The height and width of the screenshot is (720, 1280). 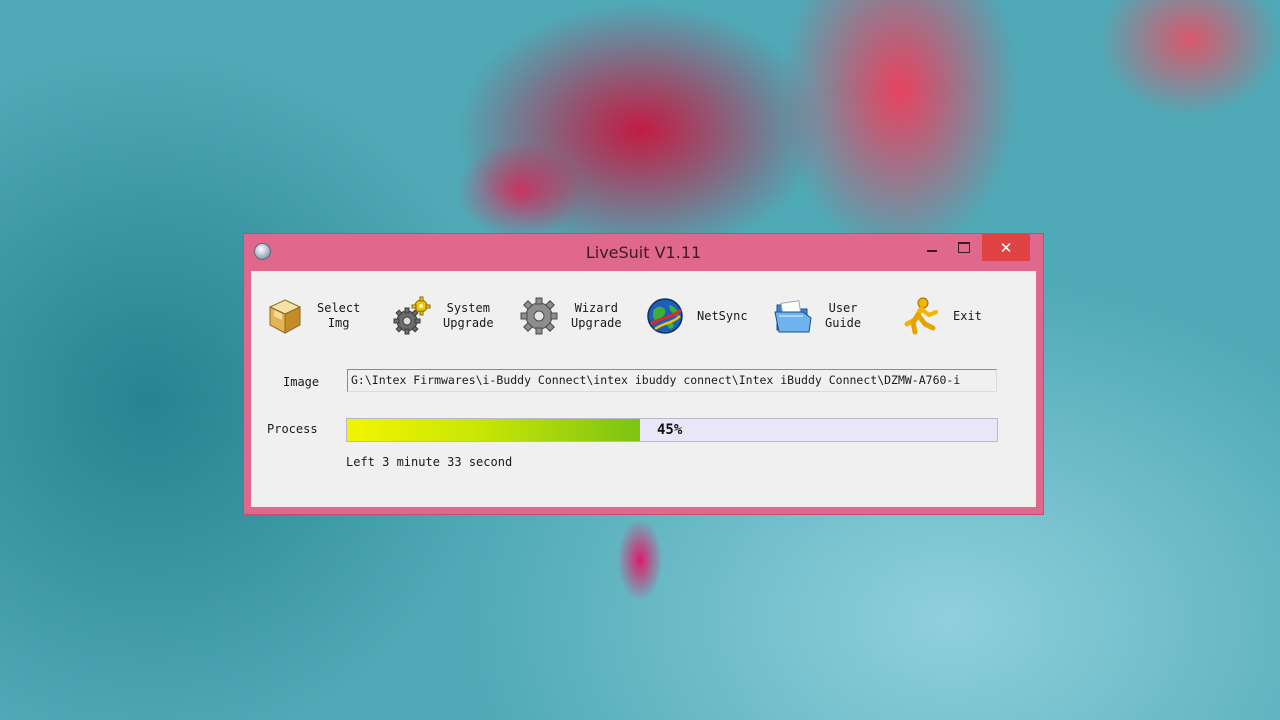 What do you see at coordinates (292, 429) in the screenshot?
I see `process-label: Process` at bounding box center [292, 429].